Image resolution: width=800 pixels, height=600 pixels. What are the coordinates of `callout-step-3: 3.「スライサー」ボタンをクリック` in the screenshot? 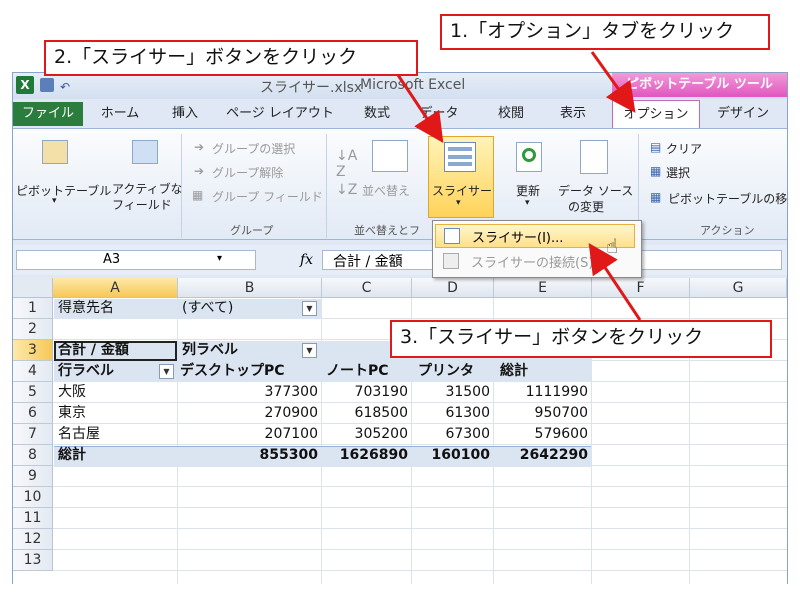 It's located at (581, 339).